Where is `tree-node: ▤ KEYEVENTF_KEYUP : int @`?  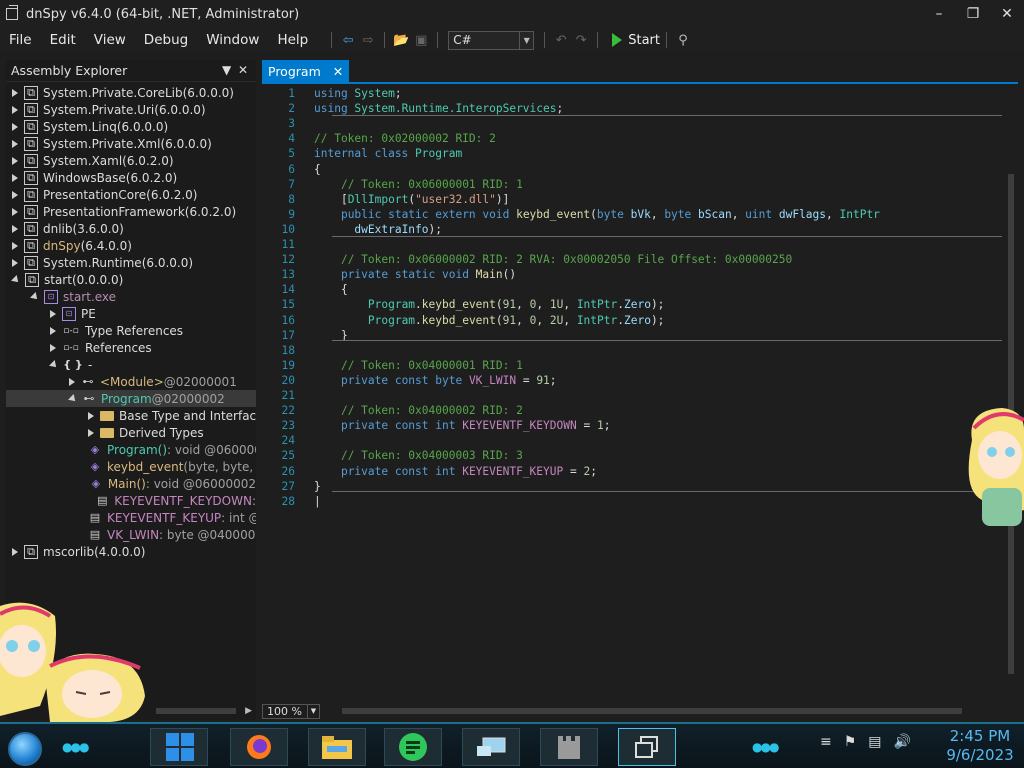
tree-node: ▤ KEYEVENTF_KEYUP : int @ is located at coordinates (131, 517).